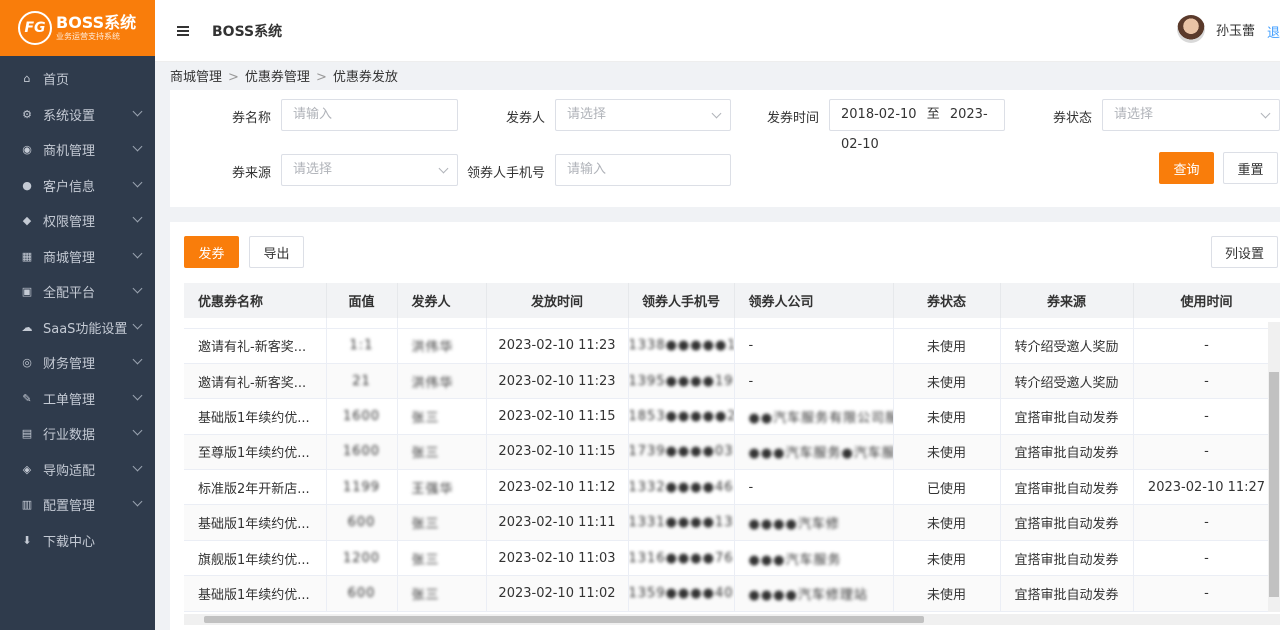 This screenshot has height=630, width=1280. Describe the element at coordinates (1244, 252) in the screenshot. I see `column-settings-button: 列设置` at that location.